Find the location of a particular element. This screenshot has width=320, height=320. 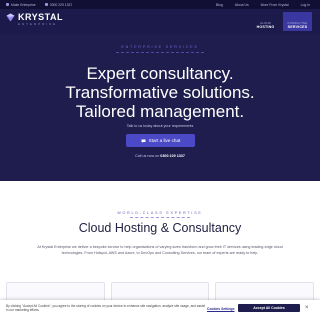

chat-bubble-icon is located at coordinates (143, 141).